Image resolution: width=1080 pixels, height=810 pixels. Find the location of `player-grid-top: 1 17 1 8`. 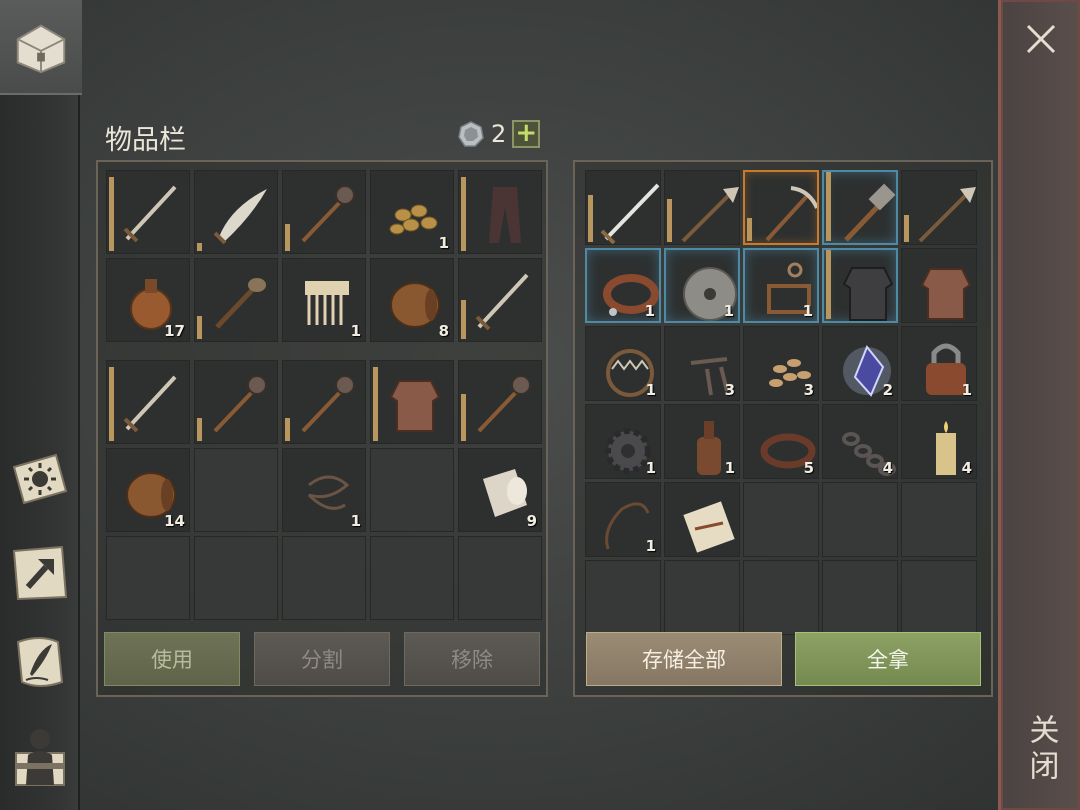

player-grid-top: 1 17 1 8 is located at coordinates (324, 256).